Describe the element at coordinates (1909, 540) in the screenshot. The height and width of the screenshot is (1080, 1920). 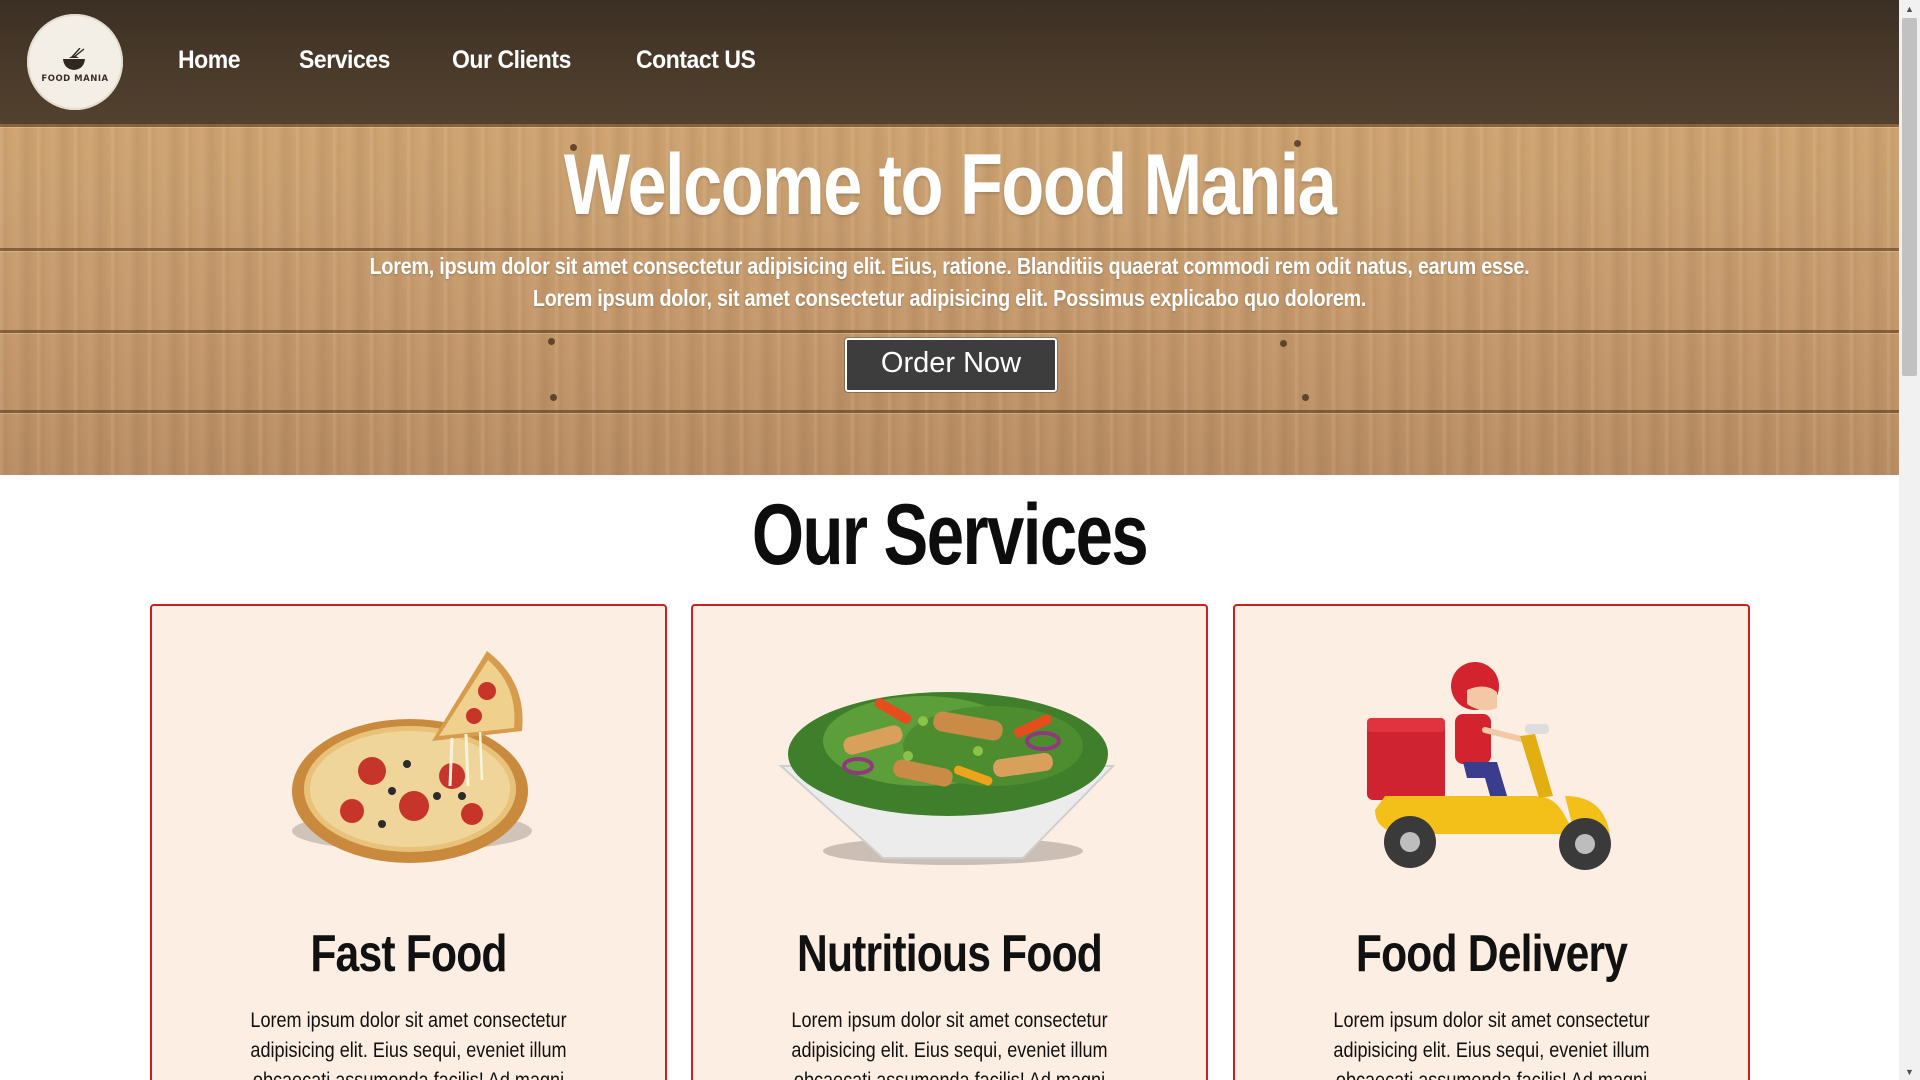
I see `page-scrollbar: ▲ ▼` at that location.